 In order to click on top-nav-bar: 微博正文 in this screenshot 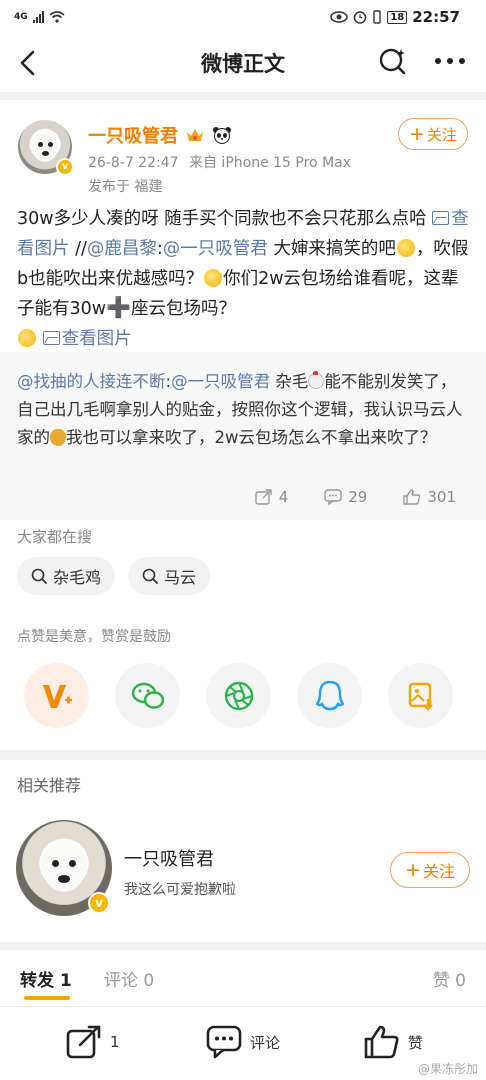, I will do `click(243, 63)`.